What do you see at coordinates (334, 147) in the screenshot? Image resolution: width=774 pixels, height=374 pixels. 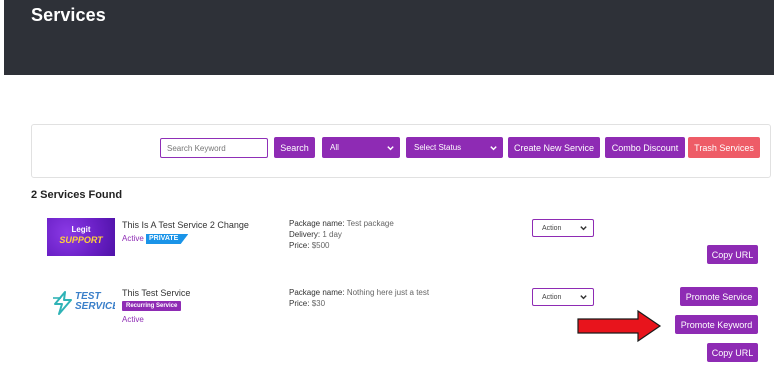 I see `category-select-value: All` at bounding box center [334, 147].